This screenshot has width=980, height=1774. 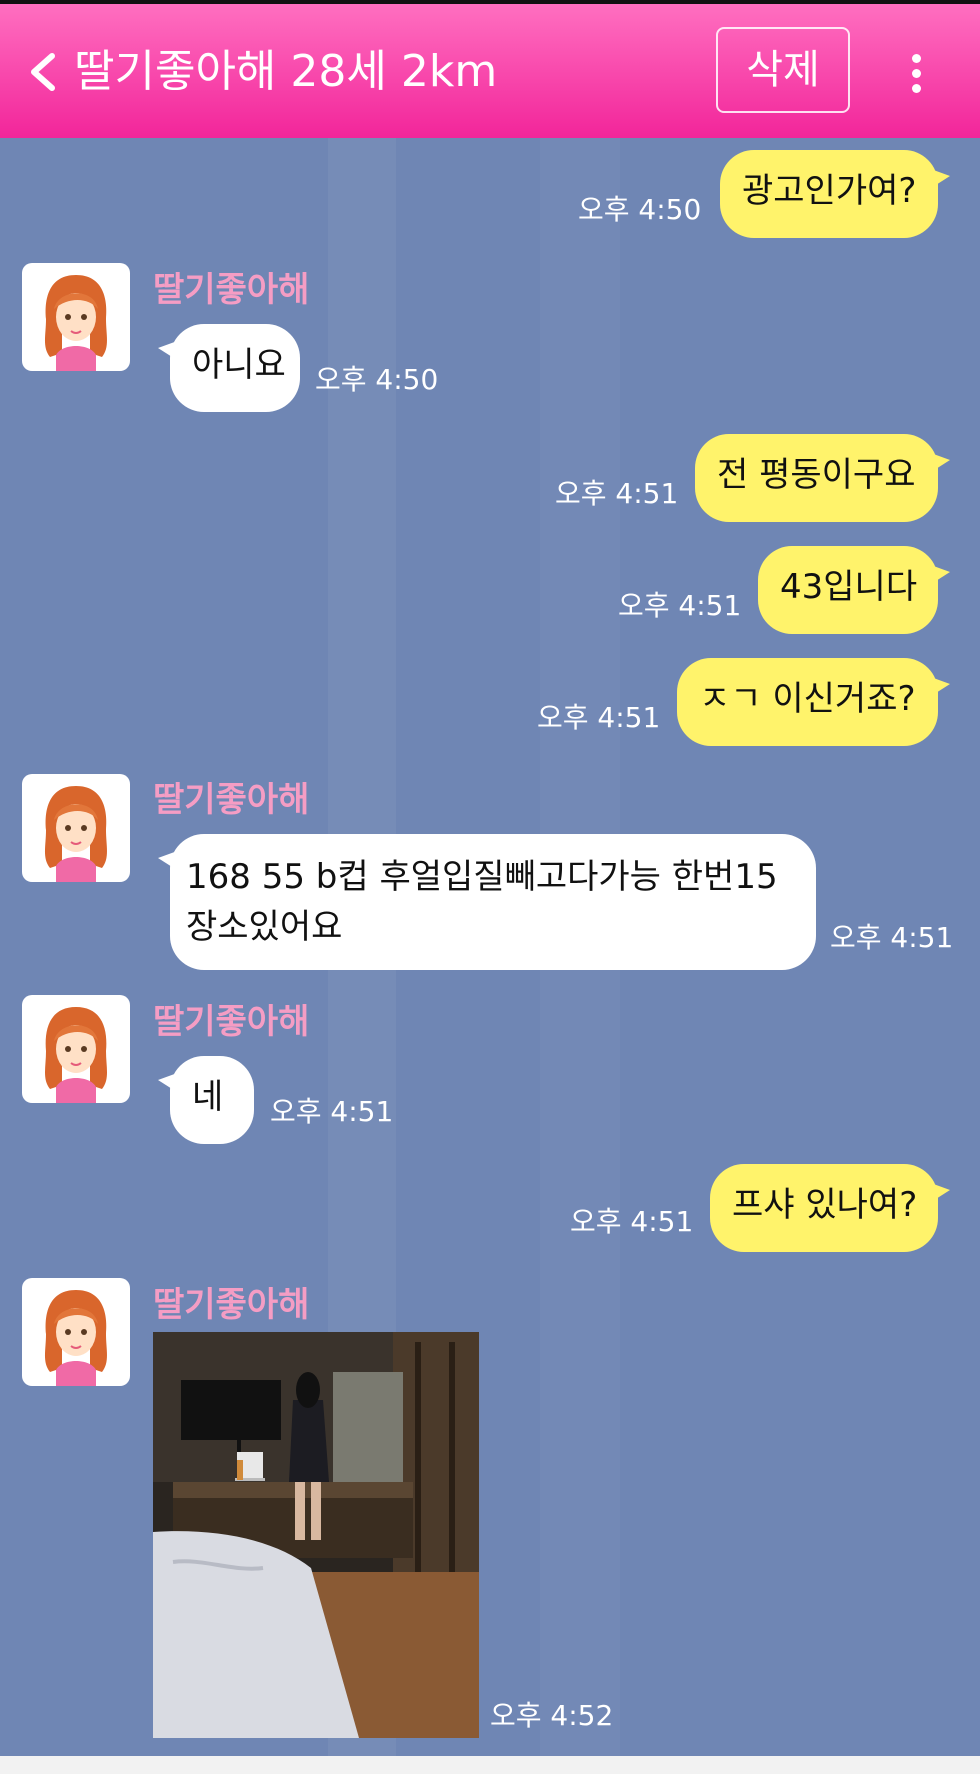 What do you see at coordinates (783, 70) in the screenshot?
I see `delete-button: 삭제` at bounding box center [783, 70].